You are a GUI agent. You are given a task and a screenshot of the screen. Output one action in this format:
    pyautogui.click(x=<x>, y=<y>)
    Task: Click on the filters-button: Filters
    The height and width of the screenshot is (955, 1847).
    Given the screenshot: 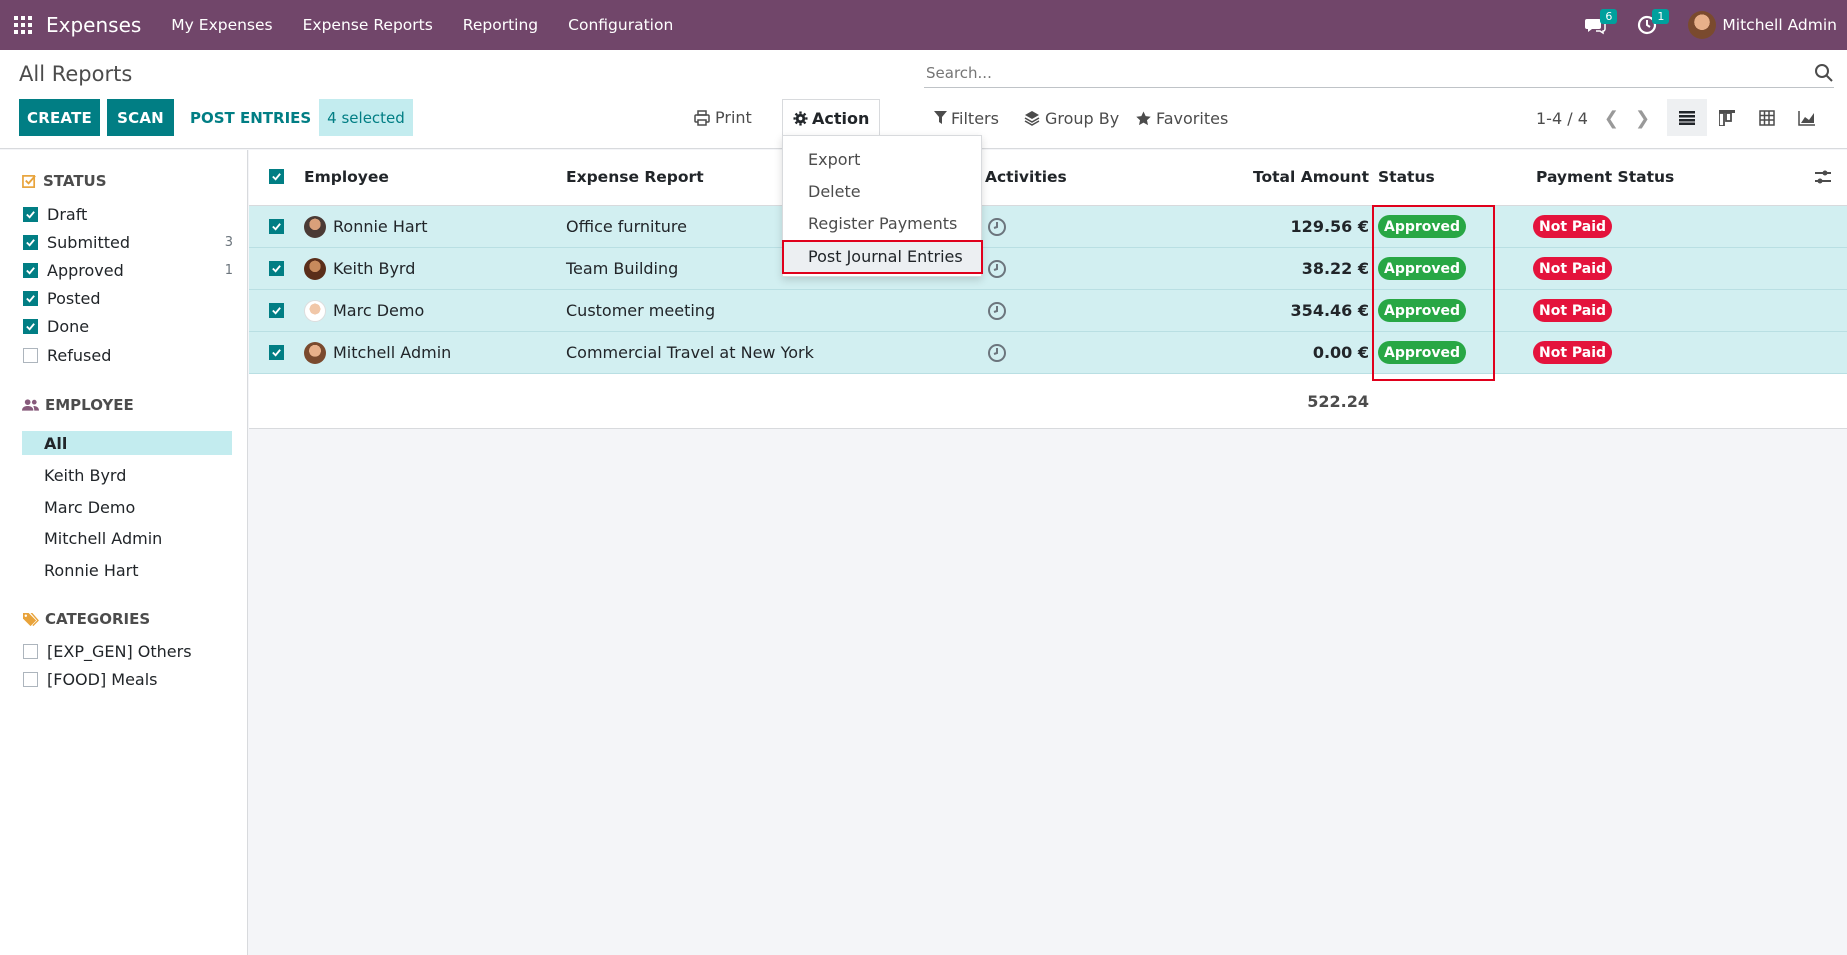 What is the action you would take?
    pyautogui.click(x=966, y=118)
    